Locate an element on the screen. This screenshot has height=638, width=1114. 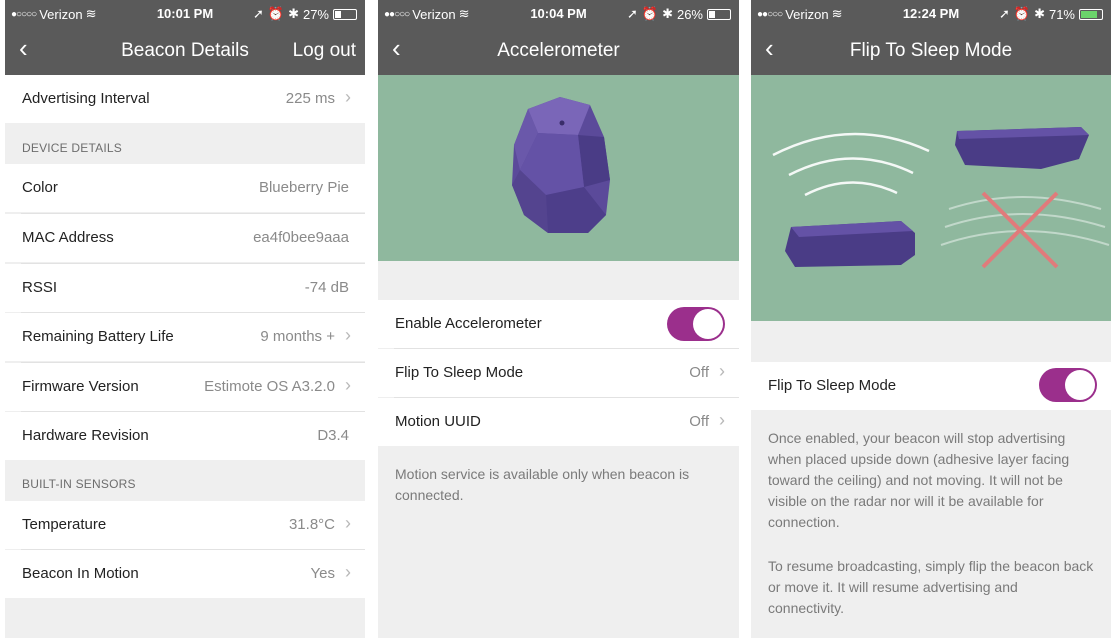
beacon-illustration is located at coordinates (558, 168).